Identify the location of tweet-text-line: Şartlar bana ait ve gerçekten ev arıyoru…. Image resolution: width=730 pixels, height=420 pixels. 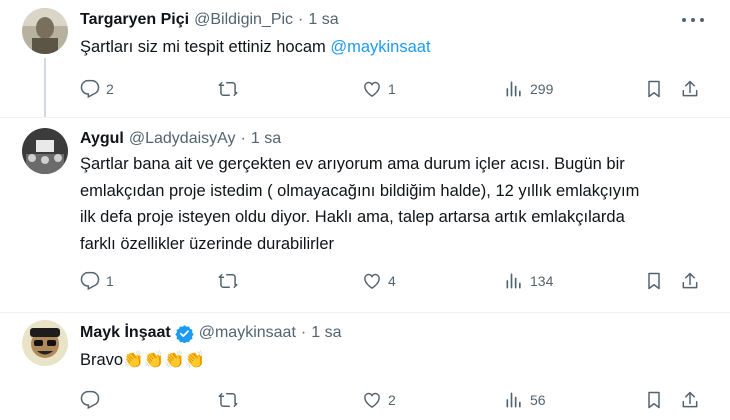
(352, 164).